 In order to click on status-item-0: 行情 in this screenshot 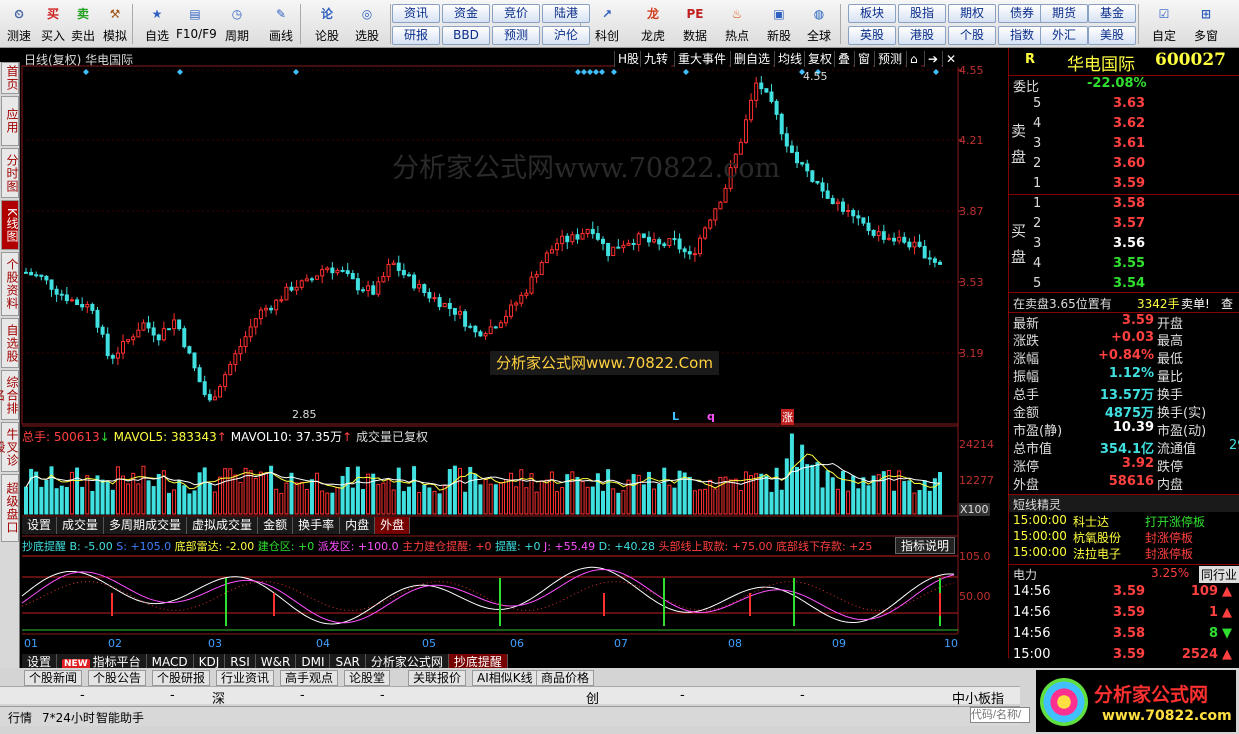, I will do `click(20, 717)`.